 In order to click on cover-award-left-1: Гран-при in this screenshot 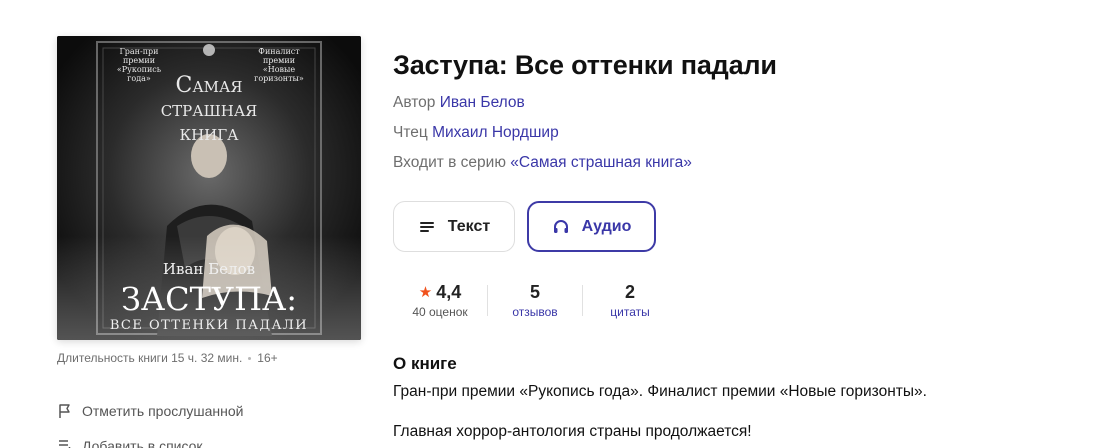, I will do `click(138, 51)`.